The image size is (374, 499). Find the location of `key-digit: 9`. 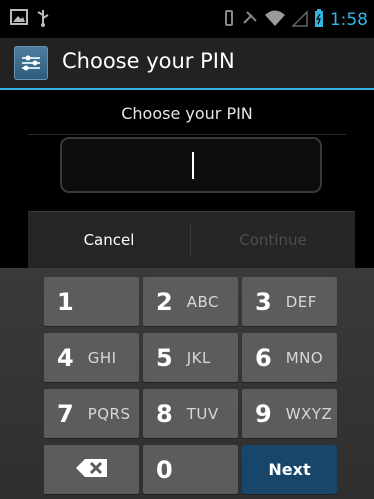

key-digit: 9 is located at coordinates (263, 413).